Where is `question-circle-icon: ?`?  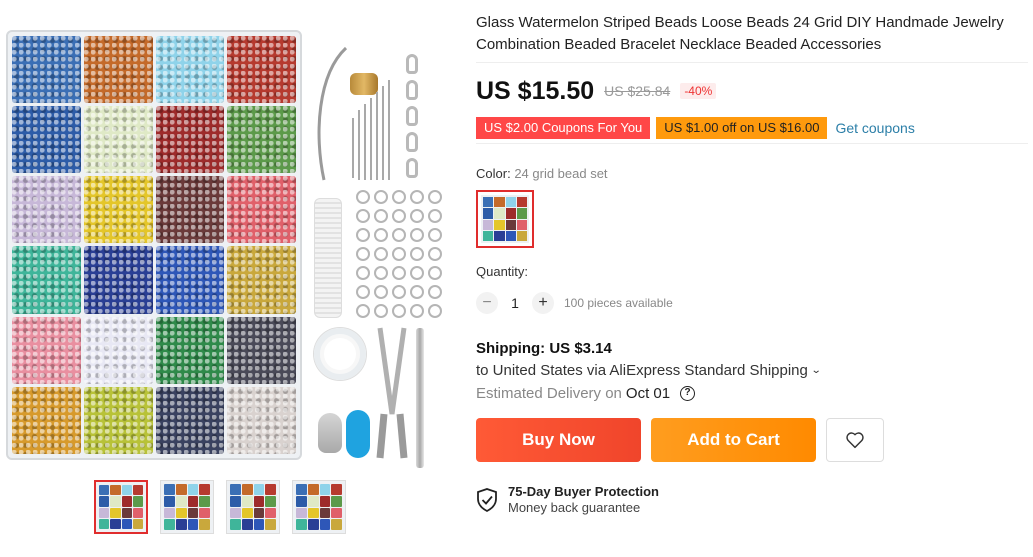
question-circle-icon: ? is located at coordinates (688, 393).